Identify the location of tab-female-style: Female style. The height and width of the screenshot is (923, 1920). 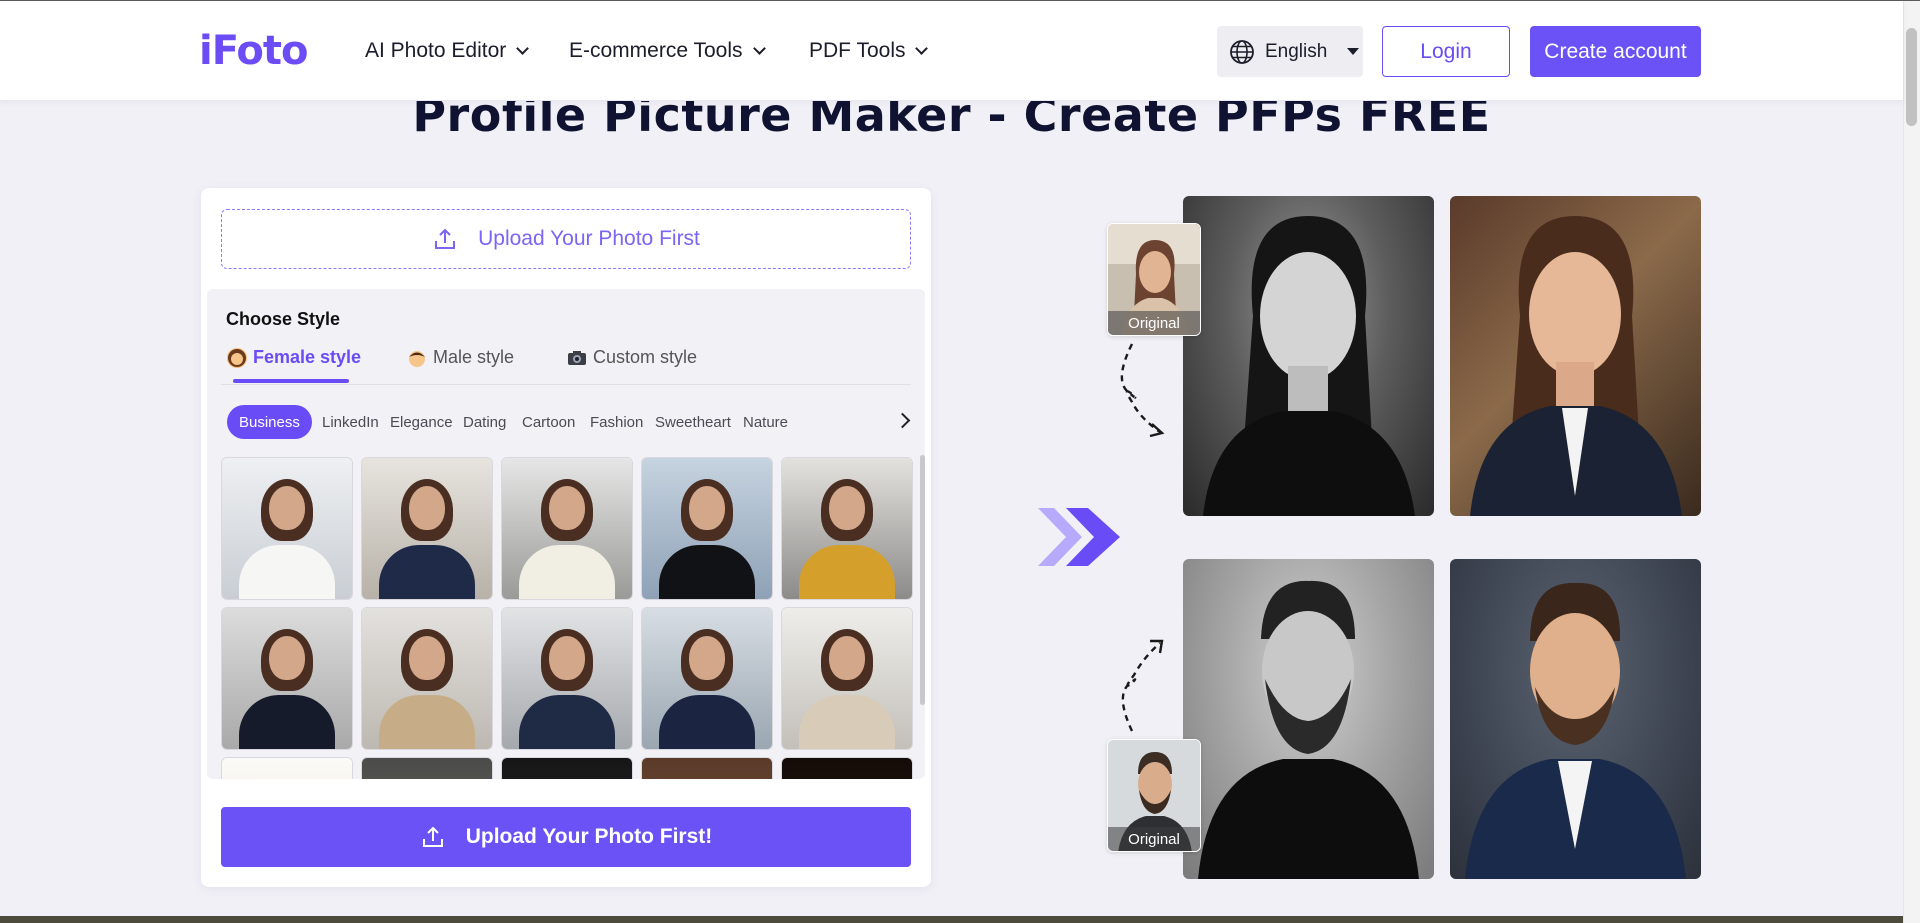
(294, 357).